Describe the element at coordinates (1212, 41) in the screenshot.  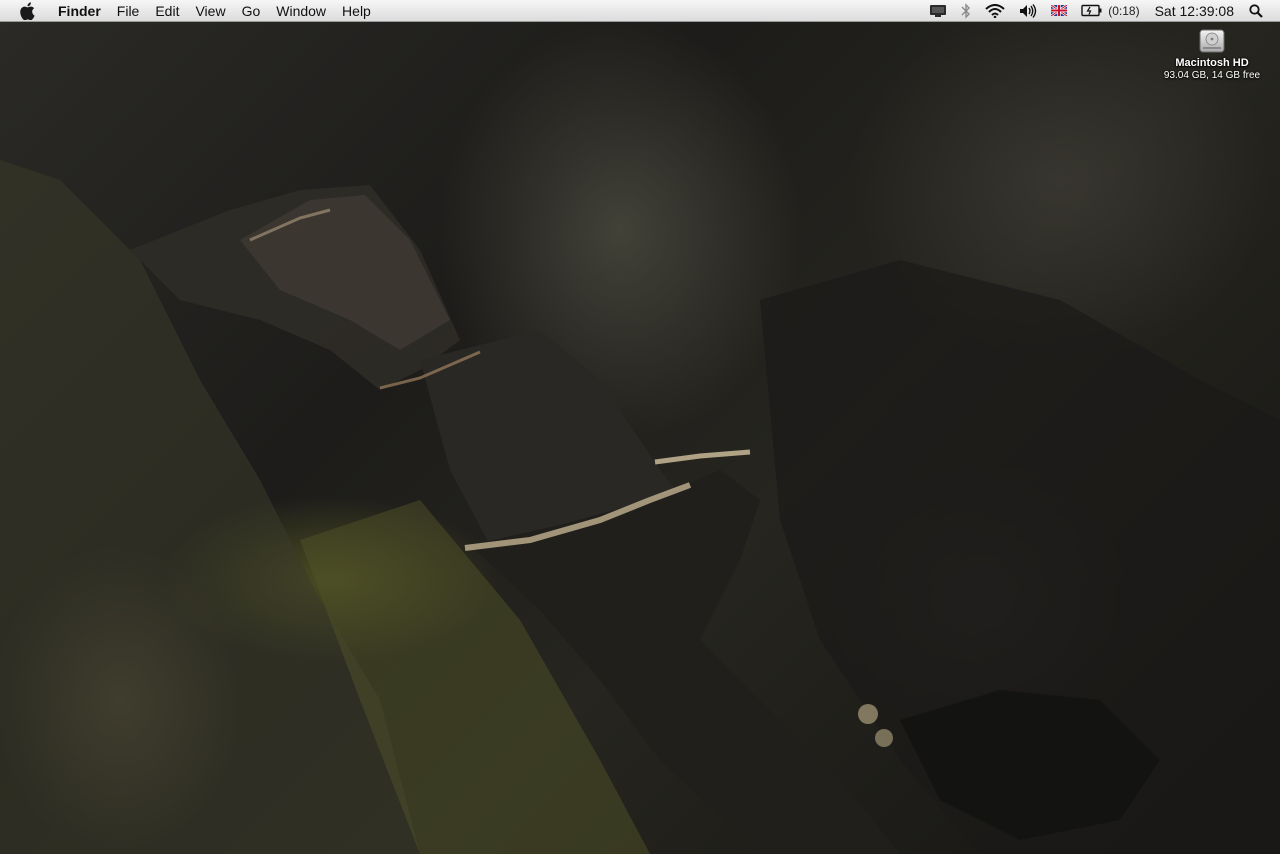
I see `hard-drive-icon` at that location.